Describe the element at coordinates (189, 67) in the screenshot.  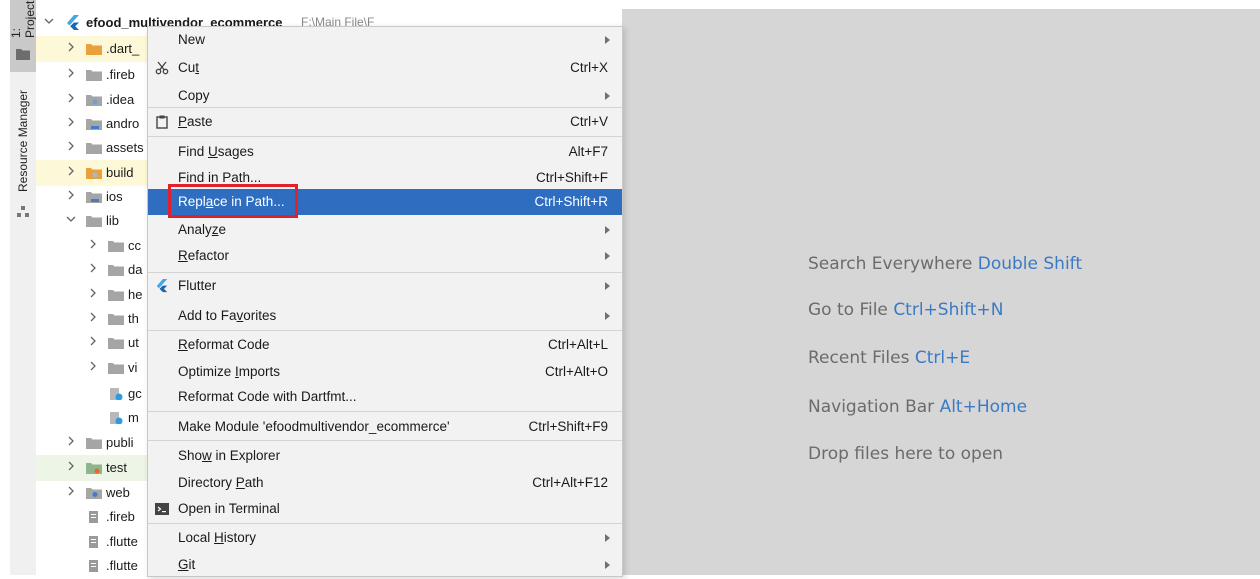
I see `menu-item-label: Cut` at that location.